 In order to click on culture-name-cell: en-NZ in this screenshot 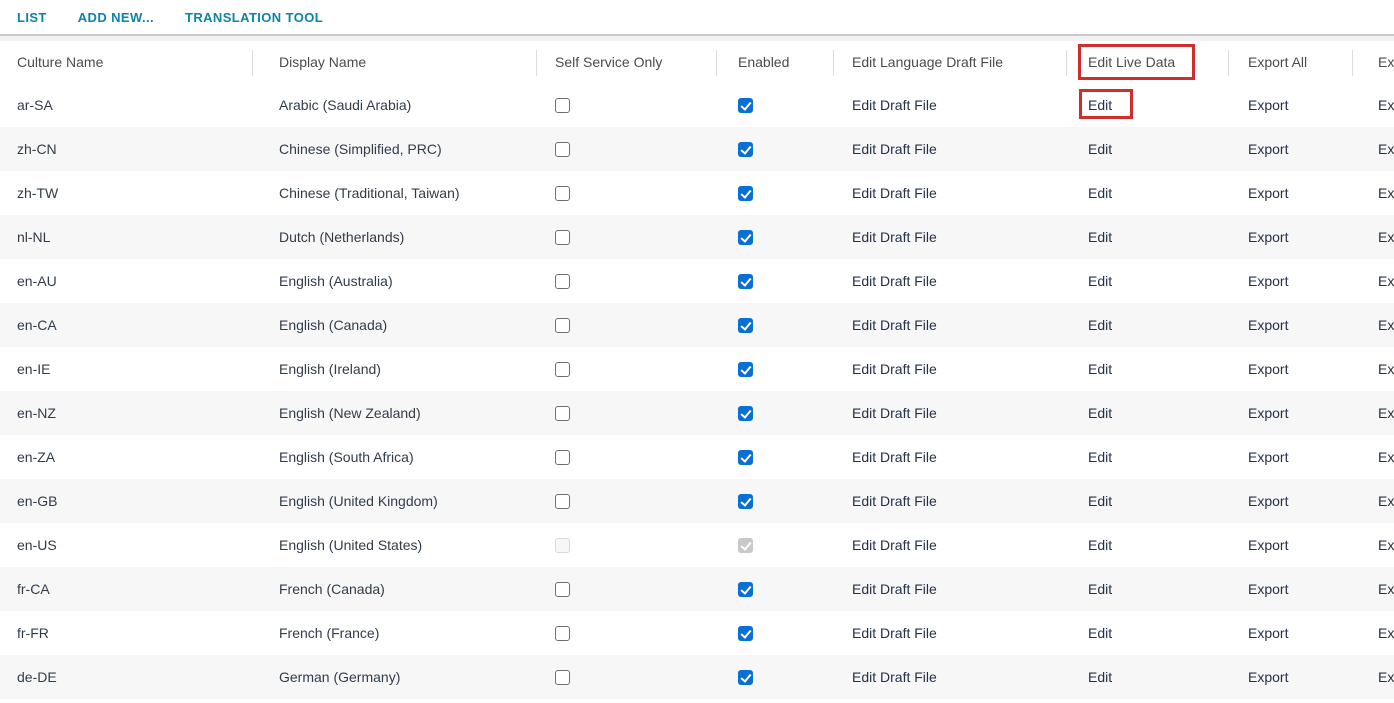, I will do `click(126, 413)`.